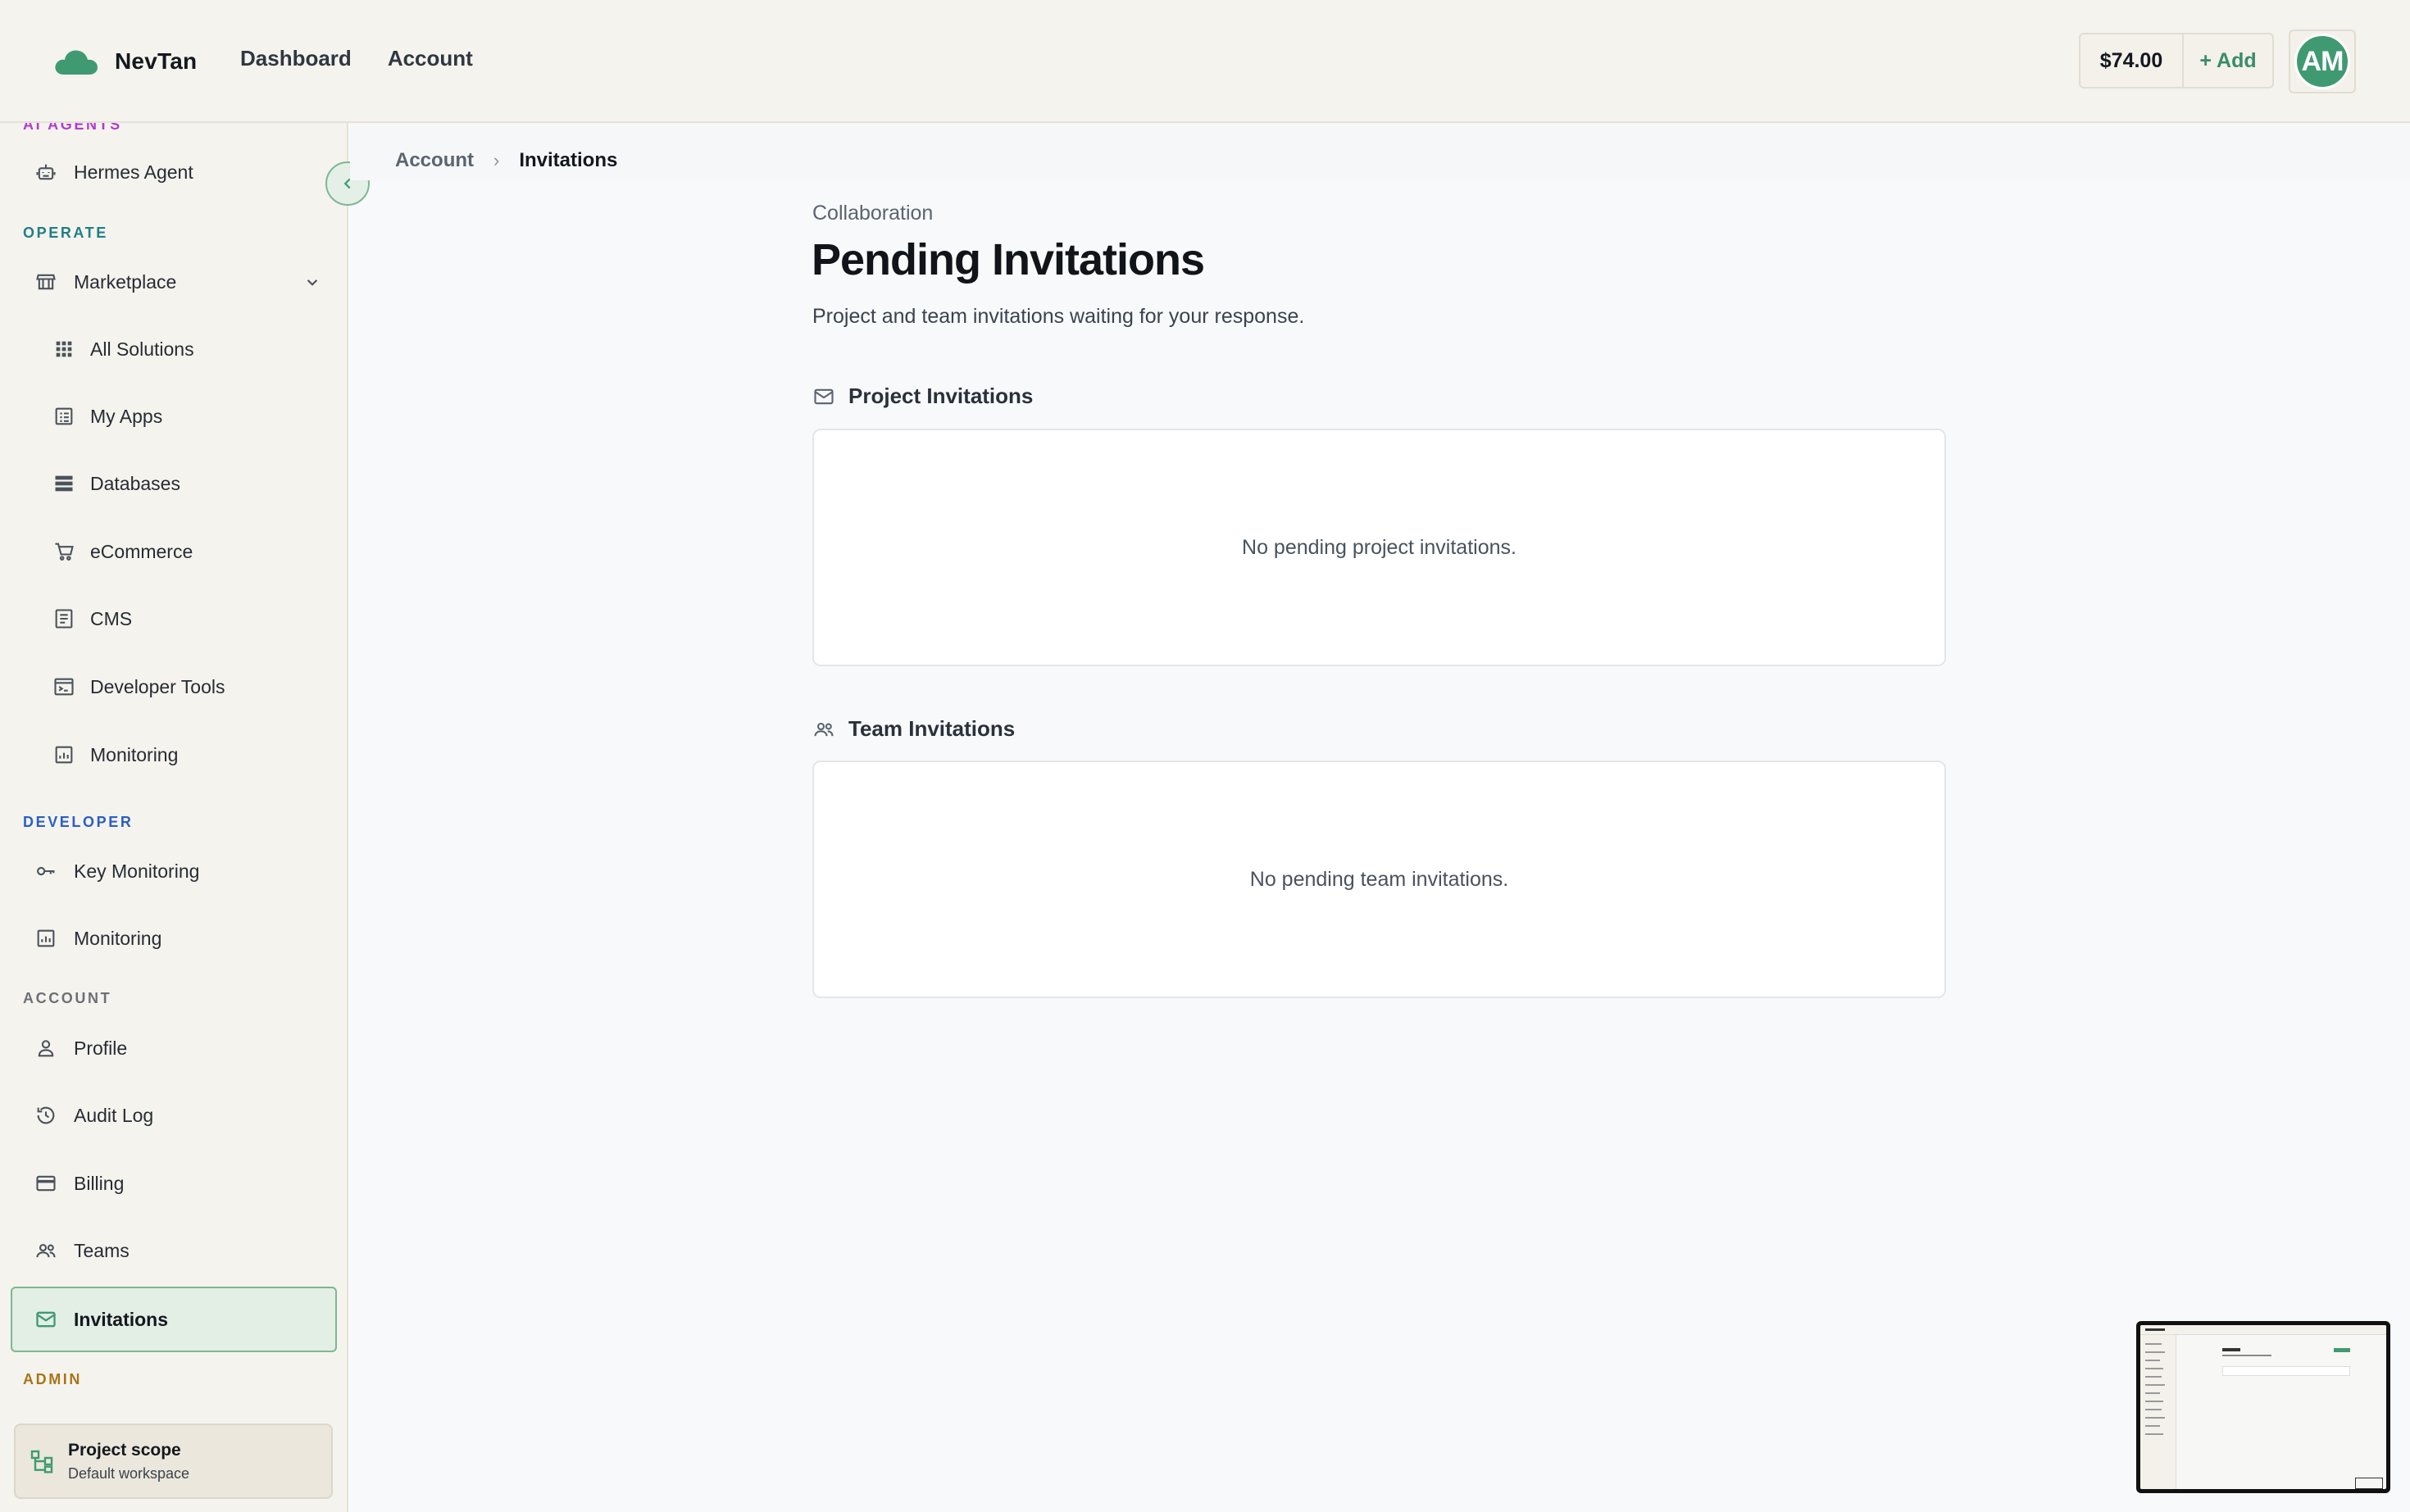 Image resolution: width=2410 pixels, height=1512 pixels. What do you see at coordinates (435, 160) in the screenshot?
I see `breadcrumb-account-link: Account` at bounding box center [435, 160].